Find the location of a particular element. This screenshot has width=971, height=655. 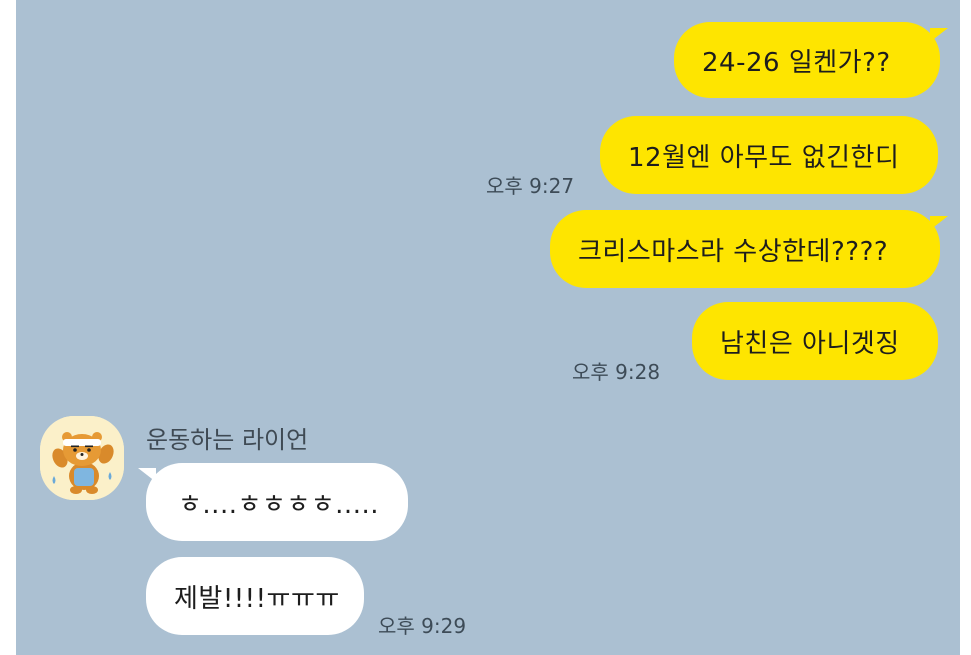

sent-message-bubble: 크리스마스라 수상한데???? is located at coordinates (745, 249).